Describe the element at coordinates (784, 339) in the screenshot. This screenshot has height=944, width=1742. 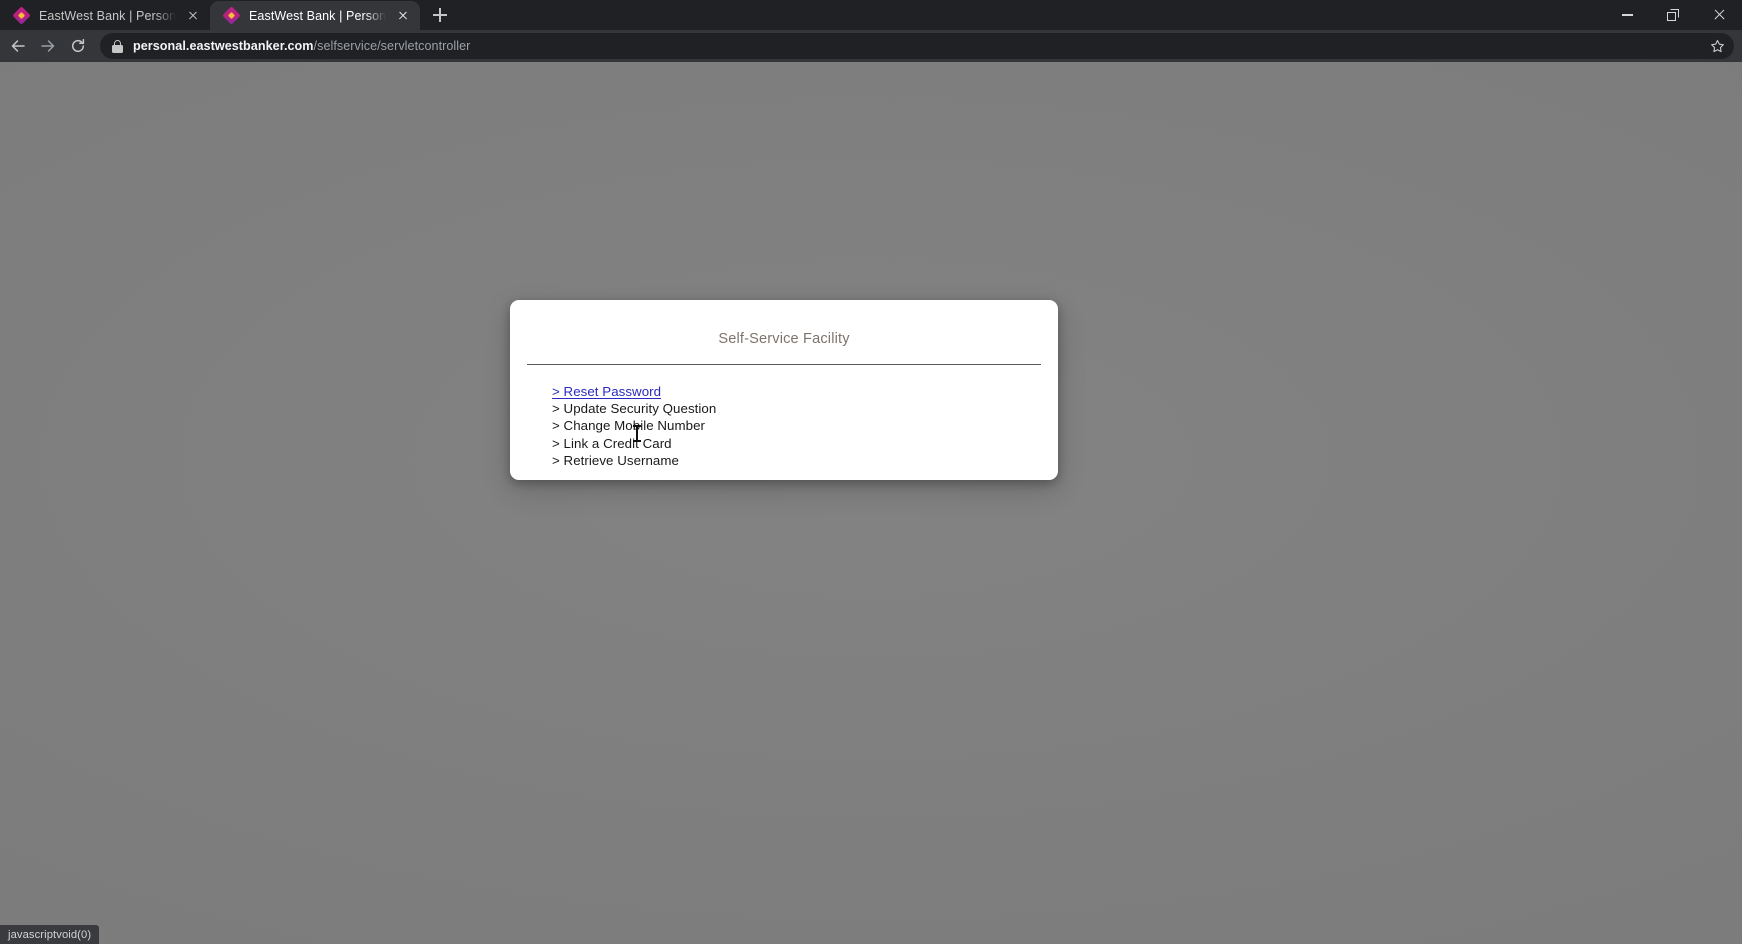
I see `page-title: Self-Service Facility` at that location.